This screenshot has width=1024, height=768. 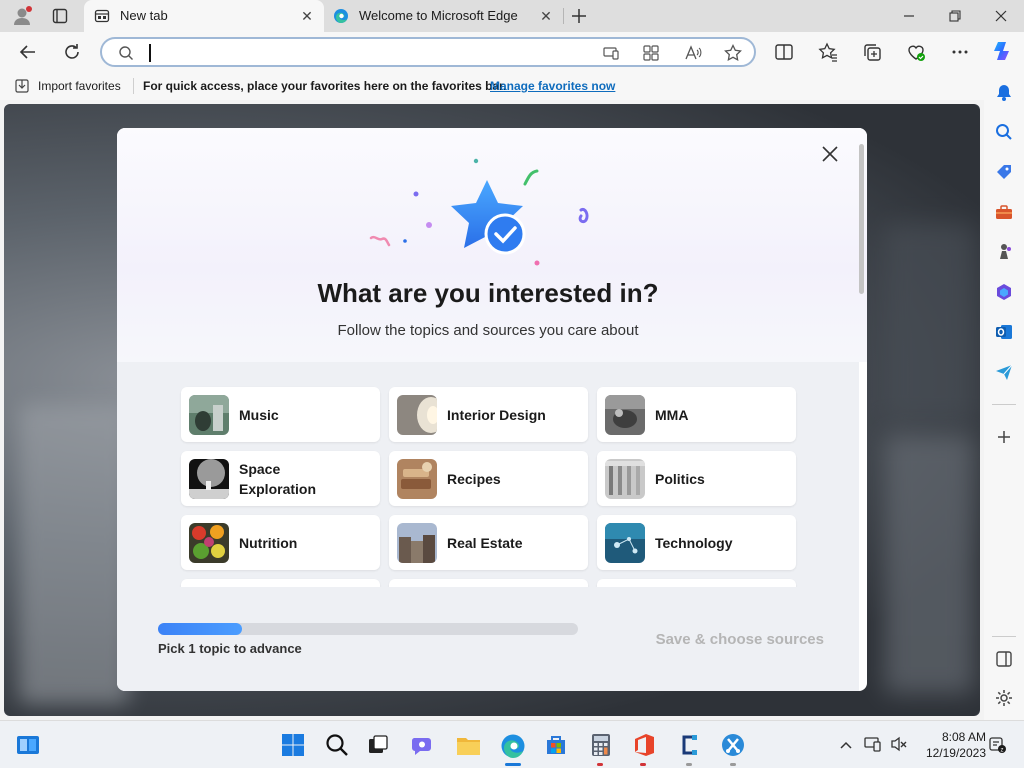 What do you see at coordinates (696, 542) in the screenshot?
I see `topic-card-technology: Technology` at bounding box center [696, 542].